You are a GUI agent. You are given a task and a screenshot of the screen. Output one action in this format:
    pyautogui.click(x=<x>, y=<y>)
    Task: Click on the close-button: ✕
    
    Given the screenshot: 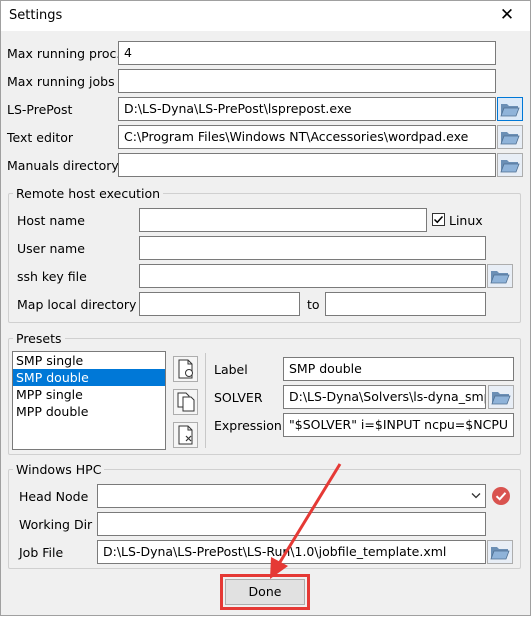 What is the action you would take?
    pyautogui.click(x=507, y=16)
    